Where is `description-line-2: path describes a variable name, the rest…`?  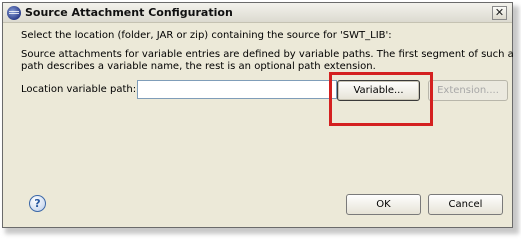 description-line-2: path describes a variable name, the rest… is located at coordinates (198, 66).